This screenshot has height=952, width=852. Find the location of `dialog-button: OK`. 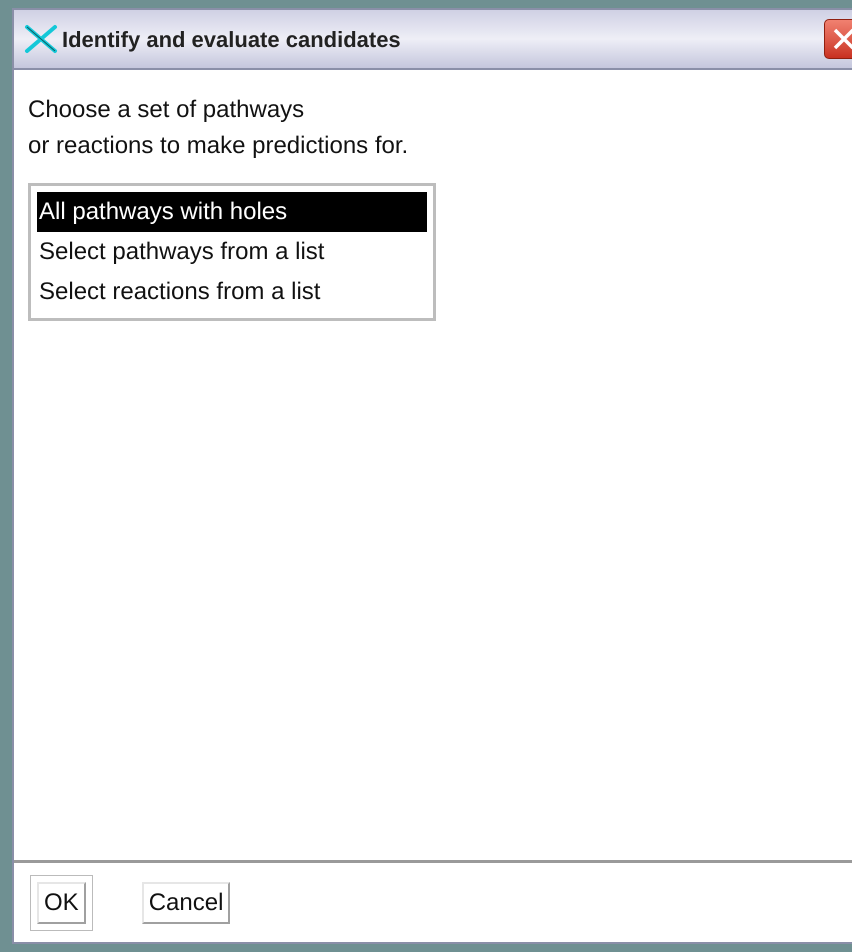

dialog-button: OK is located at coordinates (61, 902).